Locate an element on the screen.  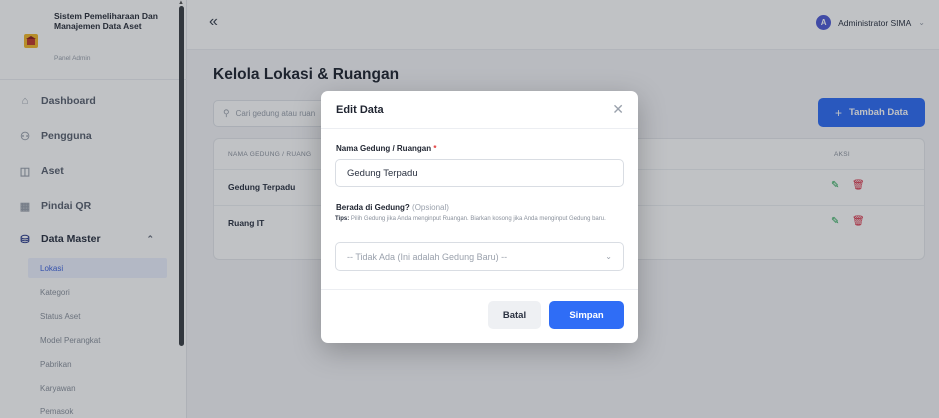
field-label-text: Berada di Gedung? is located at coordinates (373, 207).